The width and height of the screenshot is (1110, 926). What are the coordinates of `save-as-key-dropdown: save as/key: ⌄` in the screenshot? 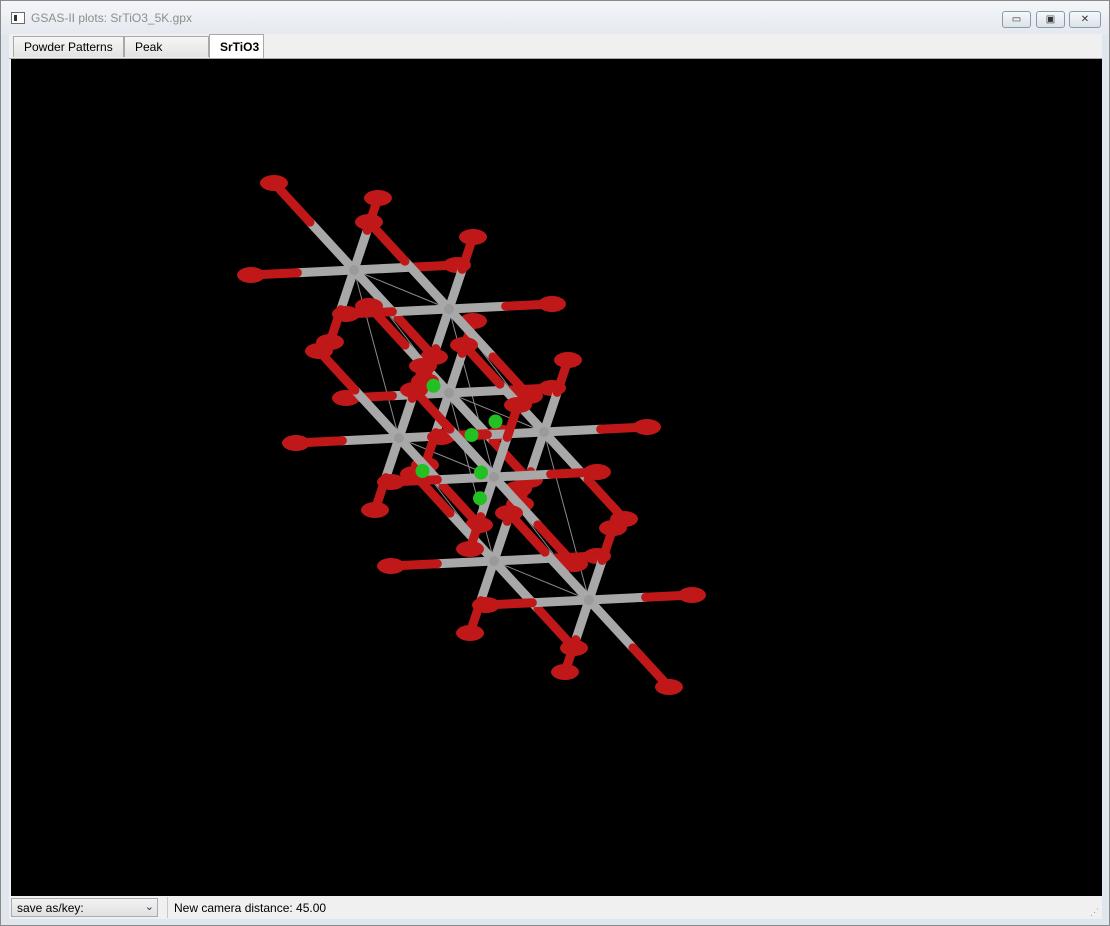 It's located at (84, 907).